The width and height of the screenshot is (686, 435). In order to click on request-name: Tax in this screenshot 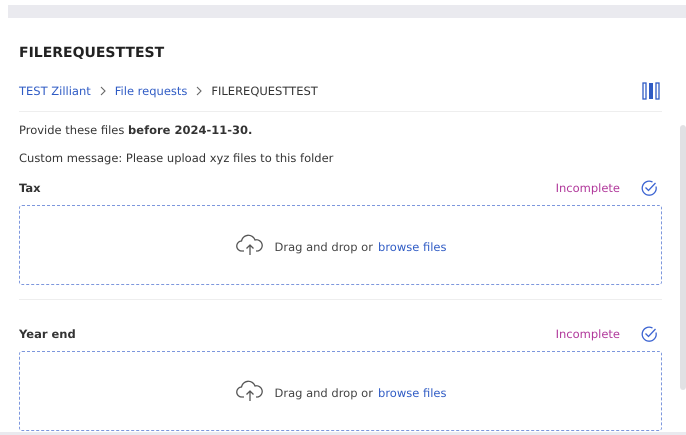, I will do `click(30, 188)`.